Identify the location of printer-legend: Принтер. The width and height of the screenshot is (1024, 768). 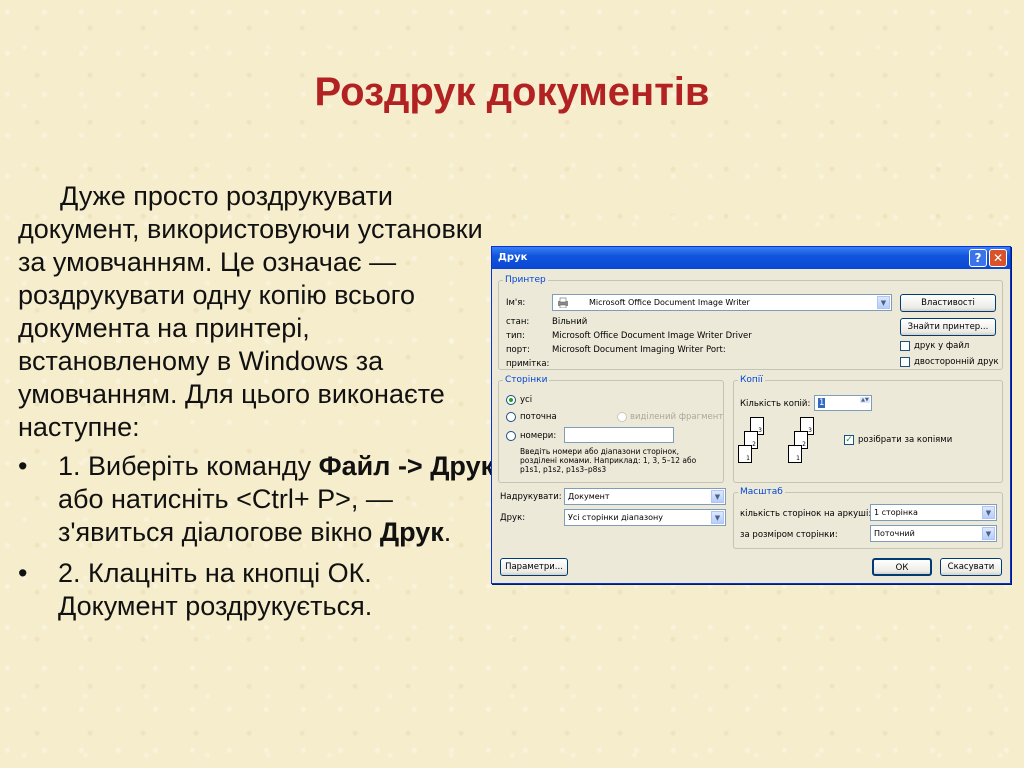
(525, 280).